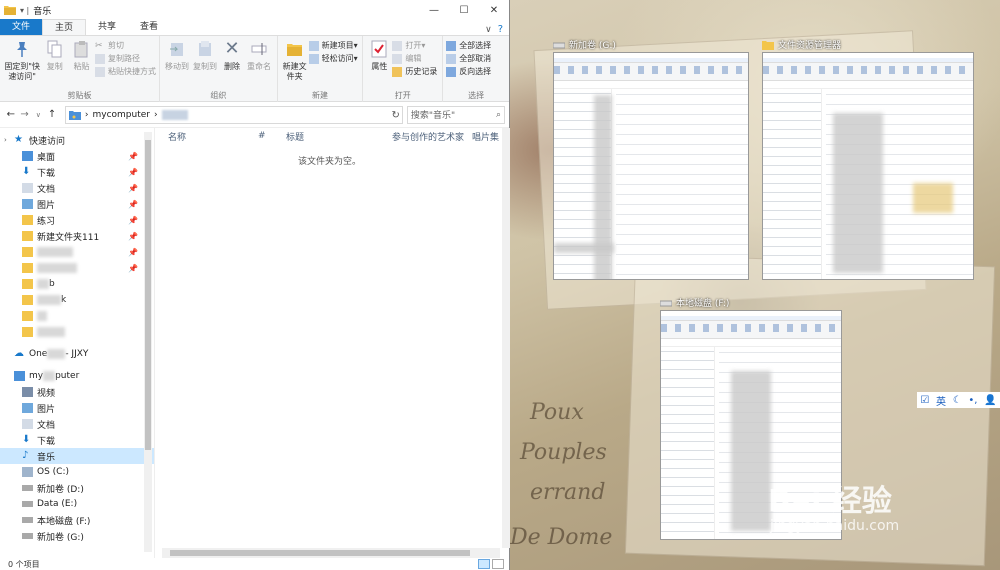 The image size is (1000, 570). What do you see at coordinates (125, 45) in the screenshot?
I see `cut-button: ✂ 剪切` at bounding box center [125, 45].